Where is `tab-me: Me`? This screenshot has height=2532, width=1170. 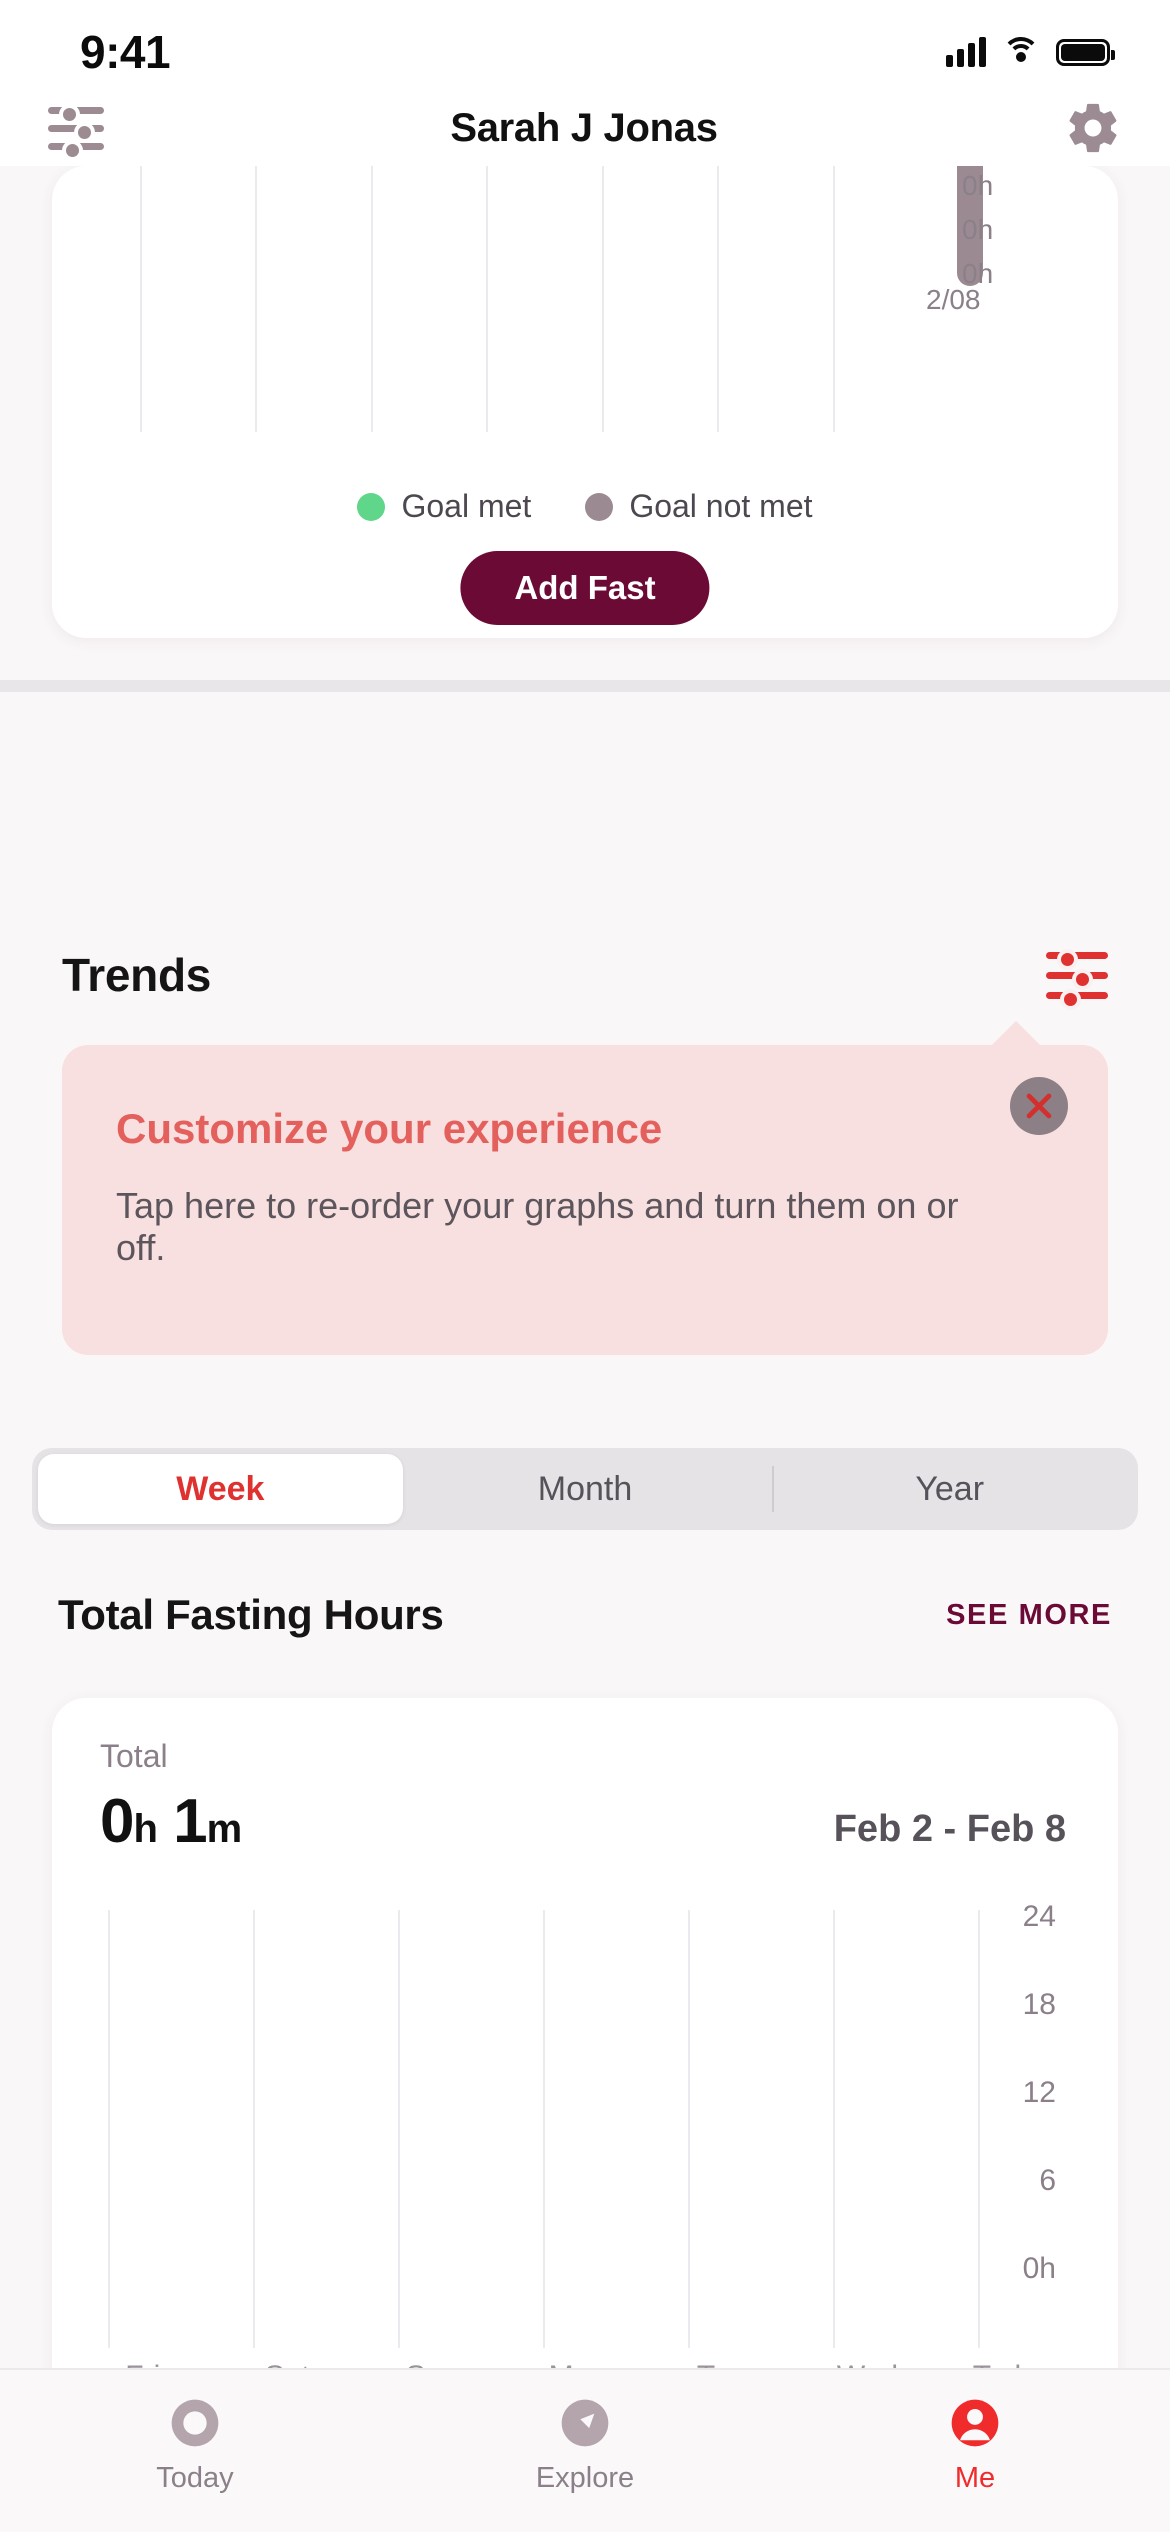 tab-me: Me is located at coordinates (975, 2443).